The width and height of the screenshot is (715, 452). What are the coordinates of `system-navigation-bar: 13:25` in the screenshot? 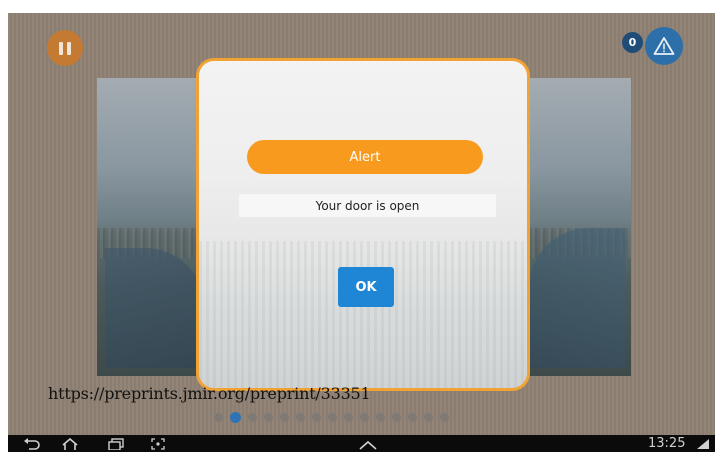 It's located at (361, 443).